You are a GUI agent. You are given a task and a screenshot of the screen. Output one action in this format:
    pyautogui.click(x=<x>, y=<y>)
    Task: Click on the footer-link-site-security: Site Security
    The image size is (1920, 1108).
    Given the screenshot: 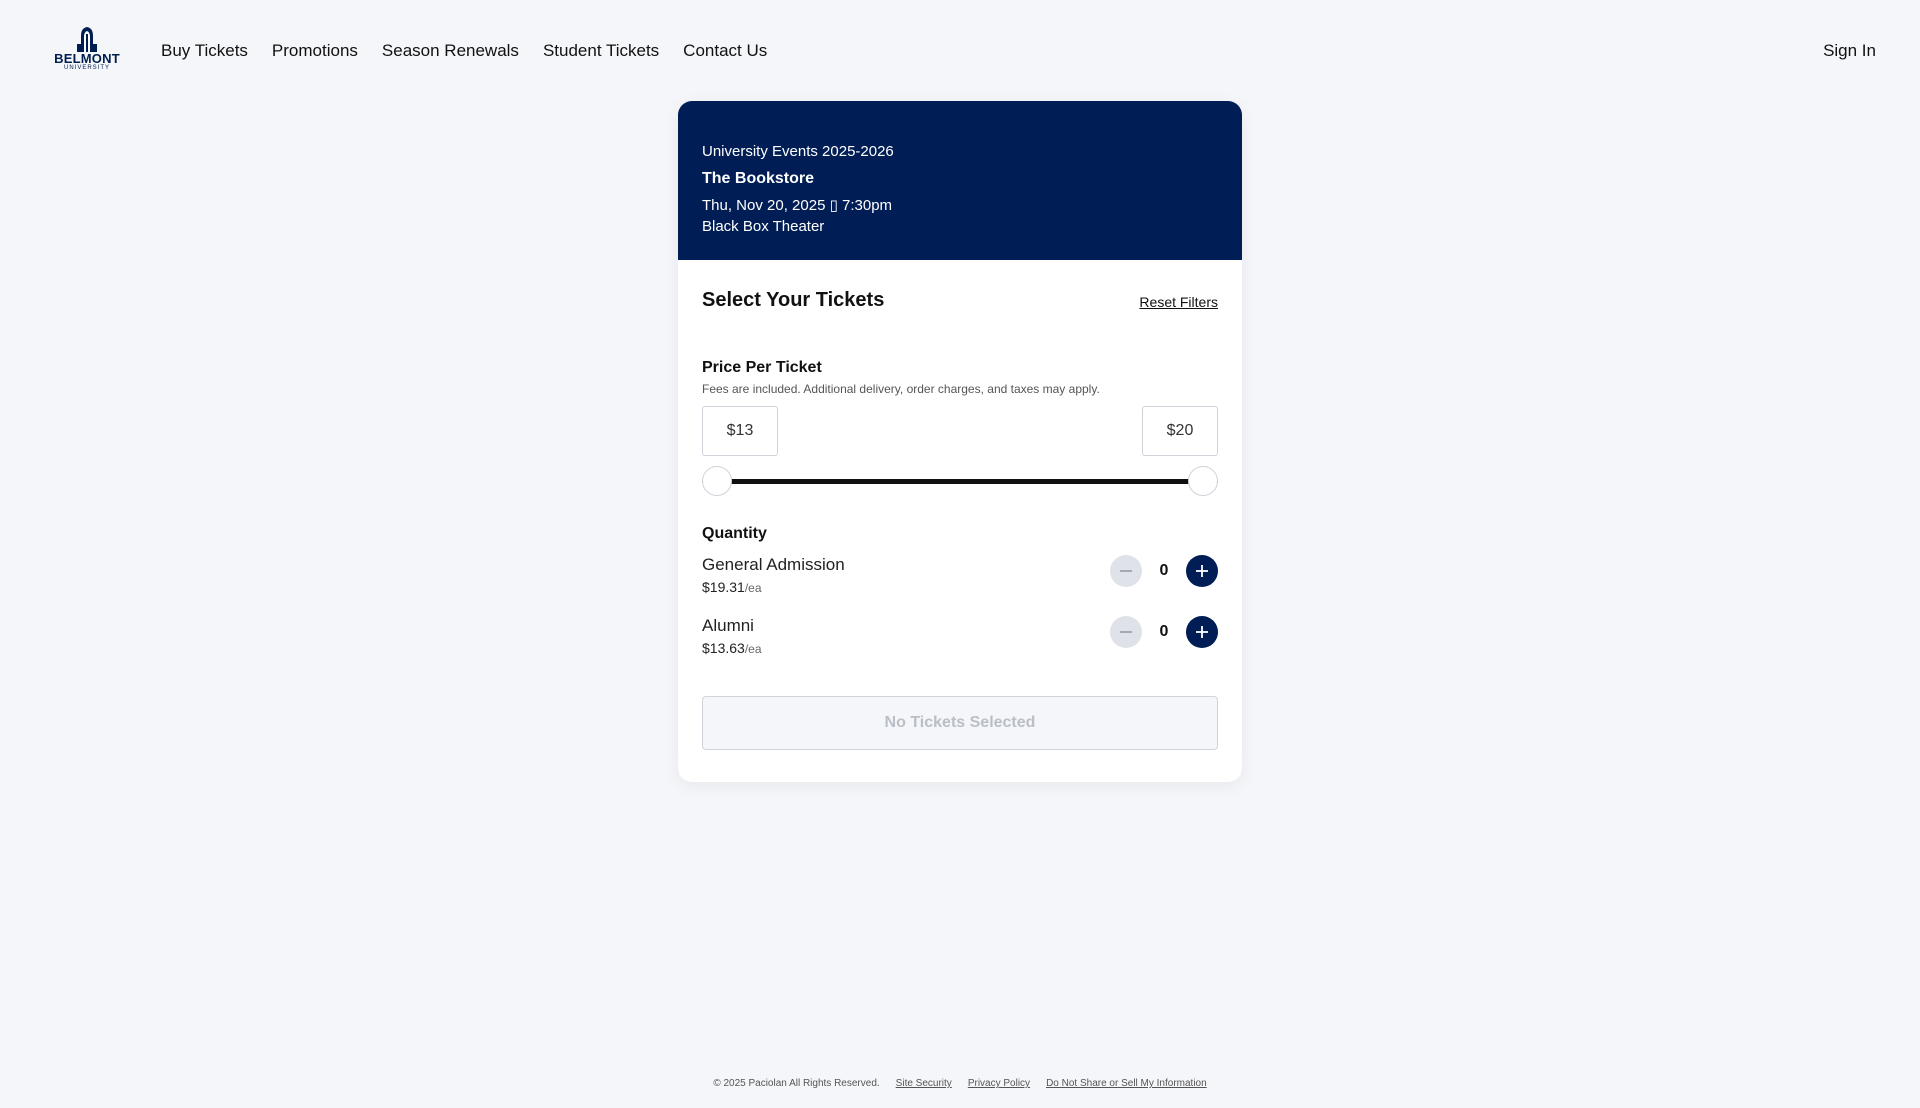 What is the action you would take?
    pyautogui.click(x=924, y=1083)
    